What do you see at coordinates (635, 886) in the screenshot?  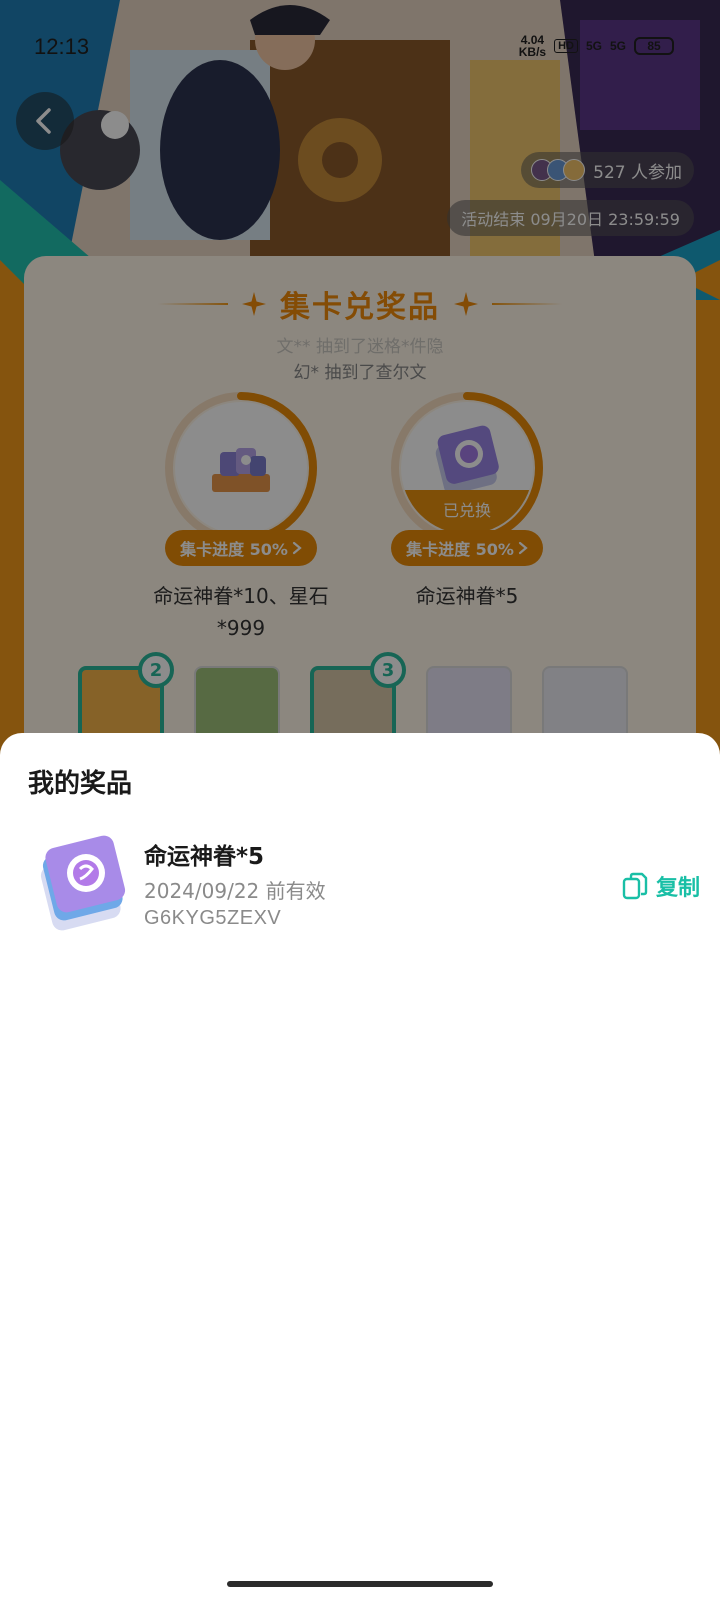 I see `copy-icon` at bounding box center [635, 886].